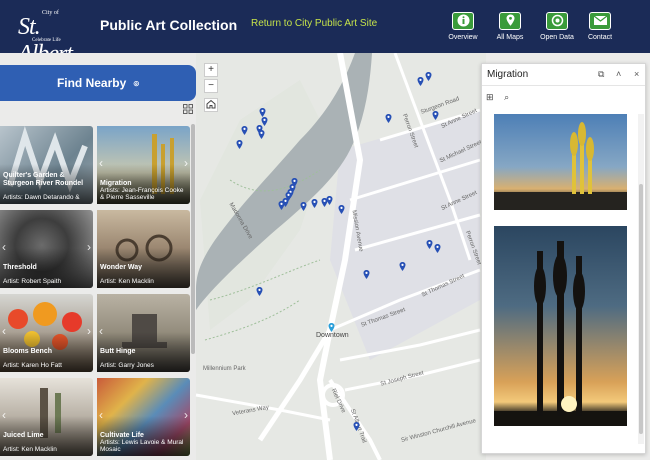 The width and height of the screenshot is (650, 460). I want to click on grid-view-icon, so click(188, 109).